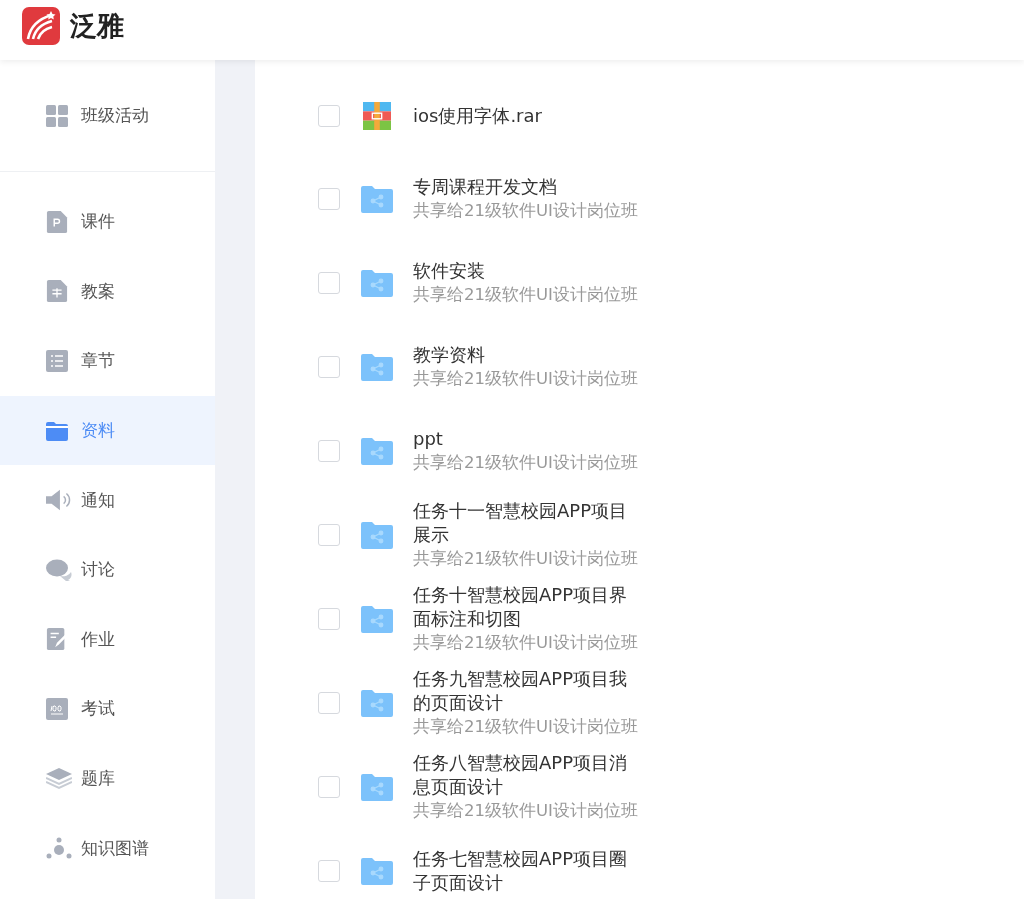 The height and width of the screenshot is (899, 1024). I want to click on sidebar-item: 讨论, so click(107, 569).